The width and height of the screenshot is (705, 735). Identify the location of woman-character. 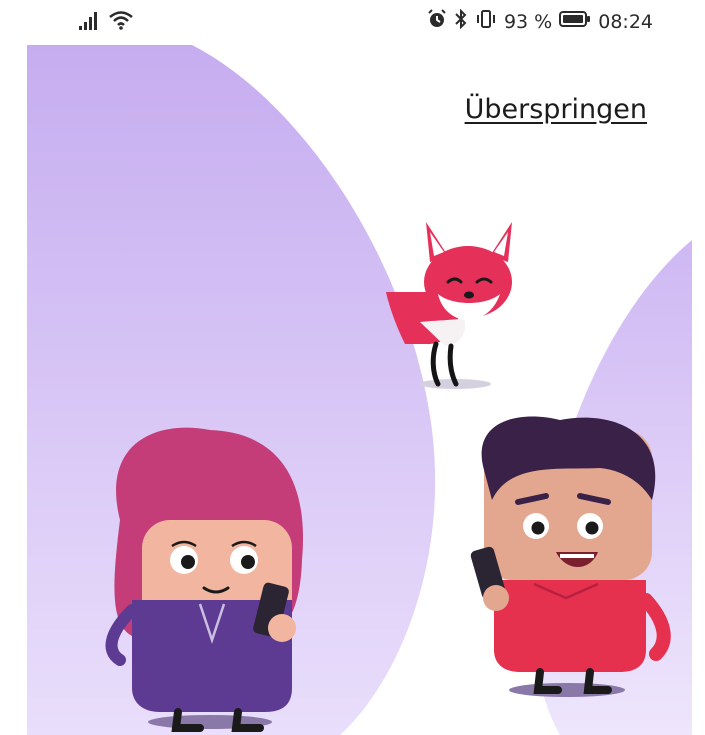
(204, 579).